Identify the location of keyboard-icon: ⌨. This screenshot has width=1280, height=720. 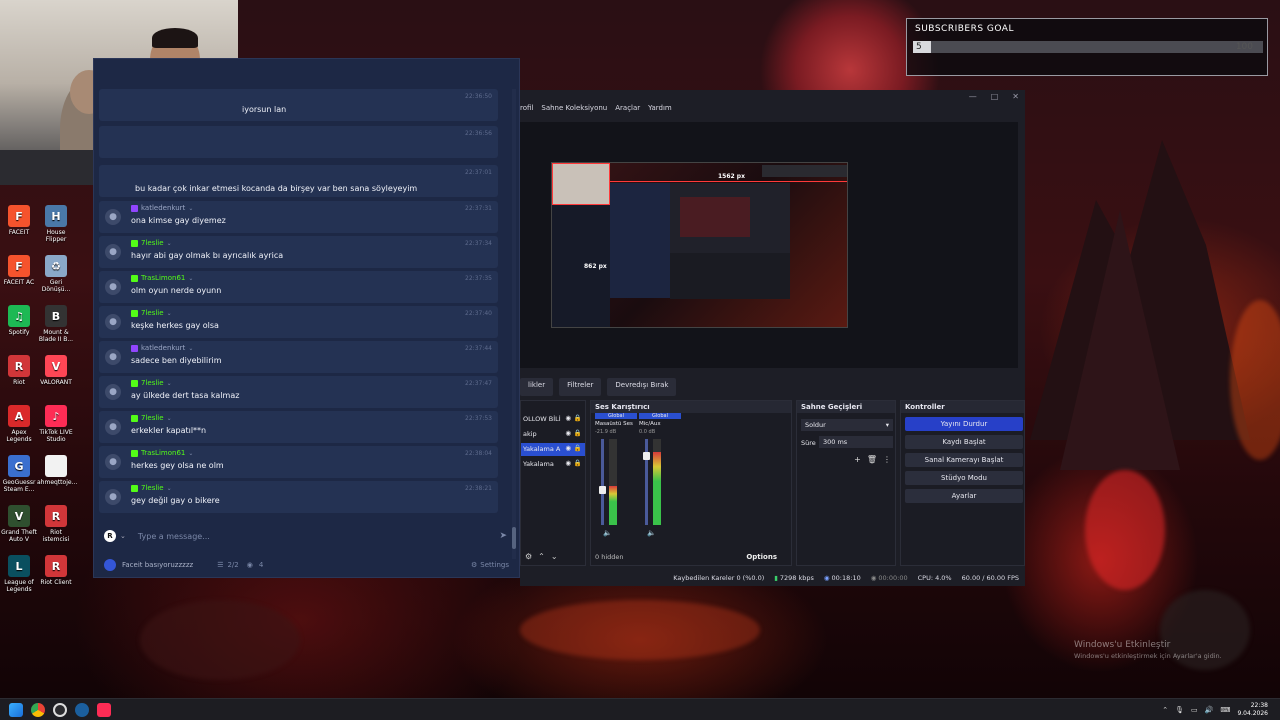
(1225, 710).